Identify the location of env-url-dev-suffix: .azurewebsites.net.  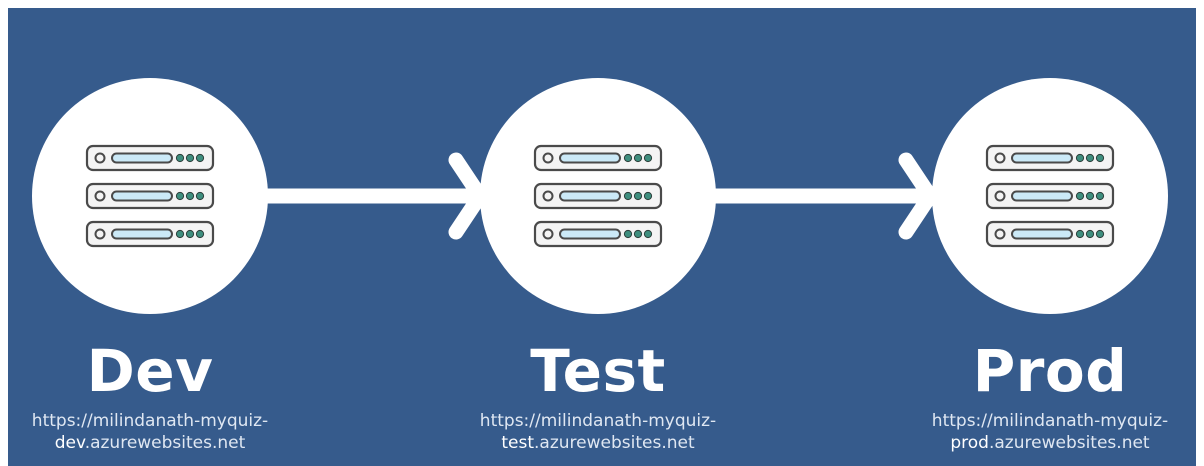
(165, 443).